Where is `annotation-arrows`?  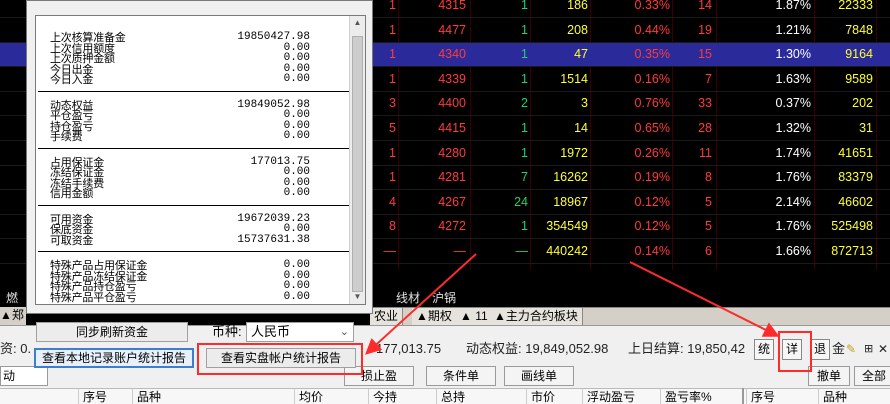
annotation-arrows is located at coordinates (572, 304).